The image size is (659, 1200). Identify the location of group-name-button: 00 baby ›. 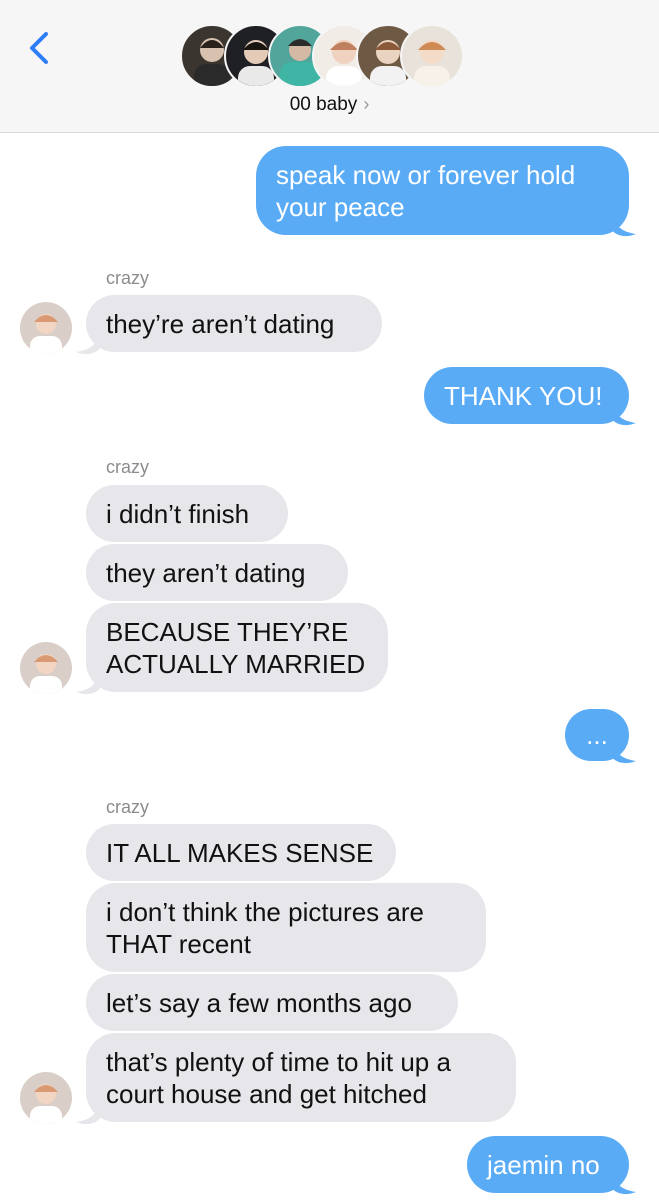
(329, 105).